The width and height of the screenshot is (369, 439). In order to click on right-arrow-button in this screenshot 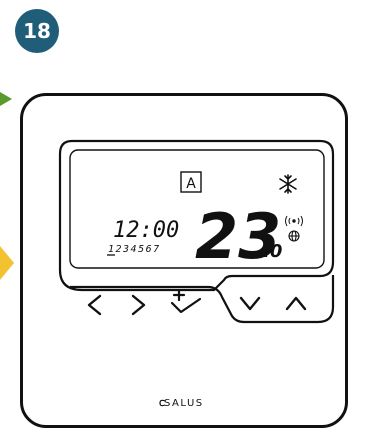, I will do `click(138, 305)`.